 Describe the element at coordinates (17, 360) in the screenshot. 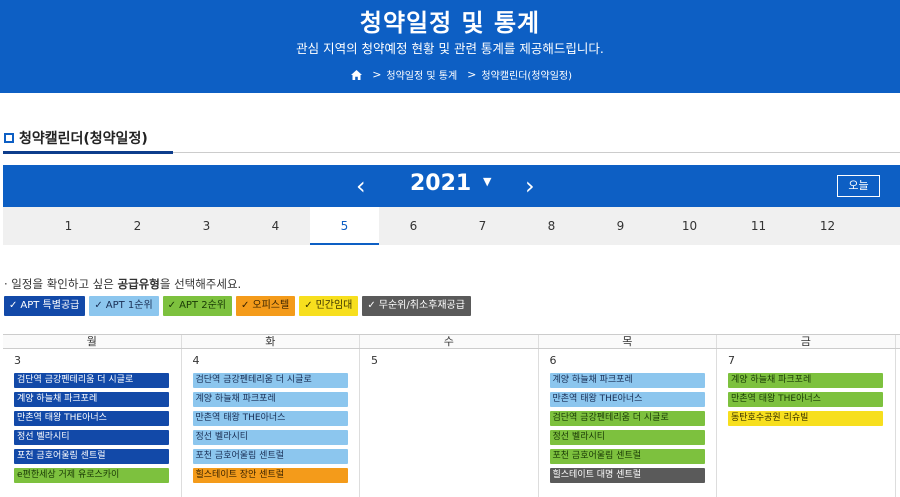

I see `day-number: 3` at that location.